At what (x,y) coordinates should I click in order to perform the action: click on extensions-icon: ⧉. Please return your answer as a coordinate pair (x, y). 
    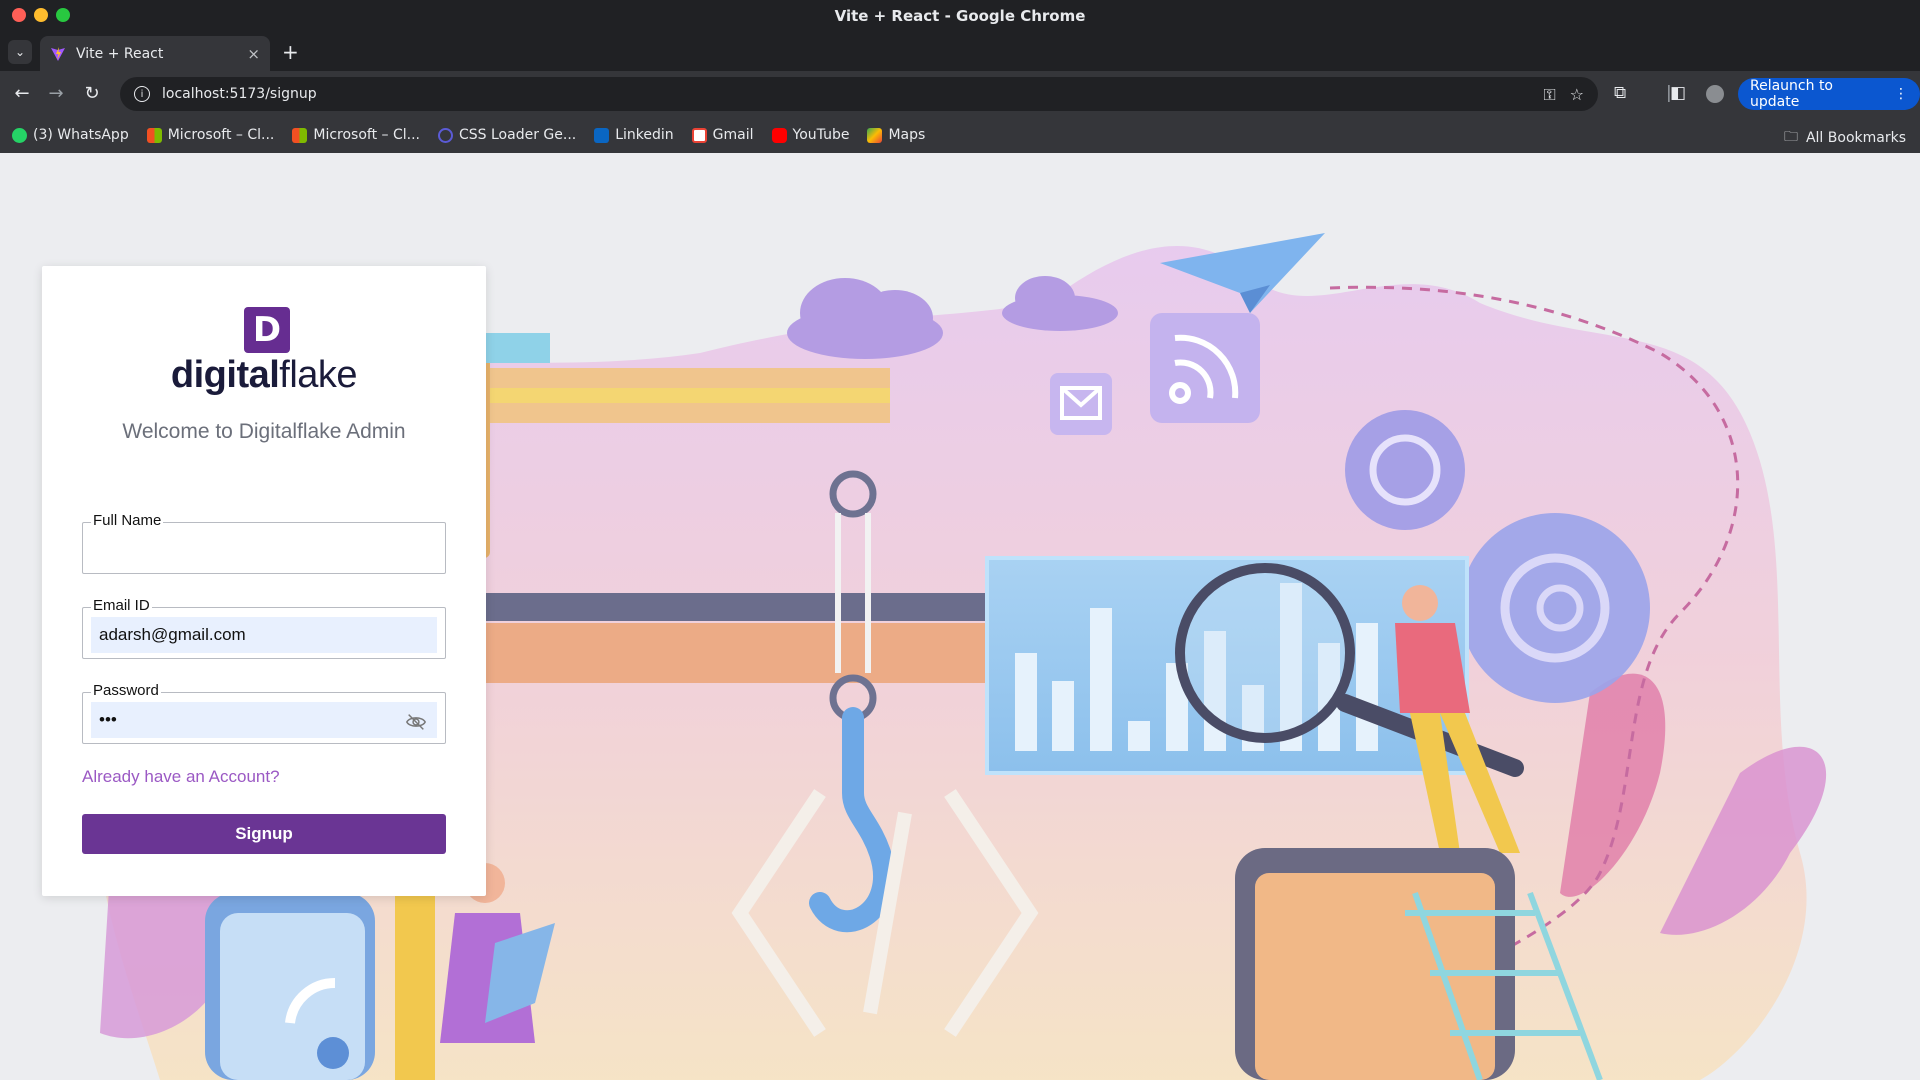
    Looking at the image, I should click on (1620, 93).